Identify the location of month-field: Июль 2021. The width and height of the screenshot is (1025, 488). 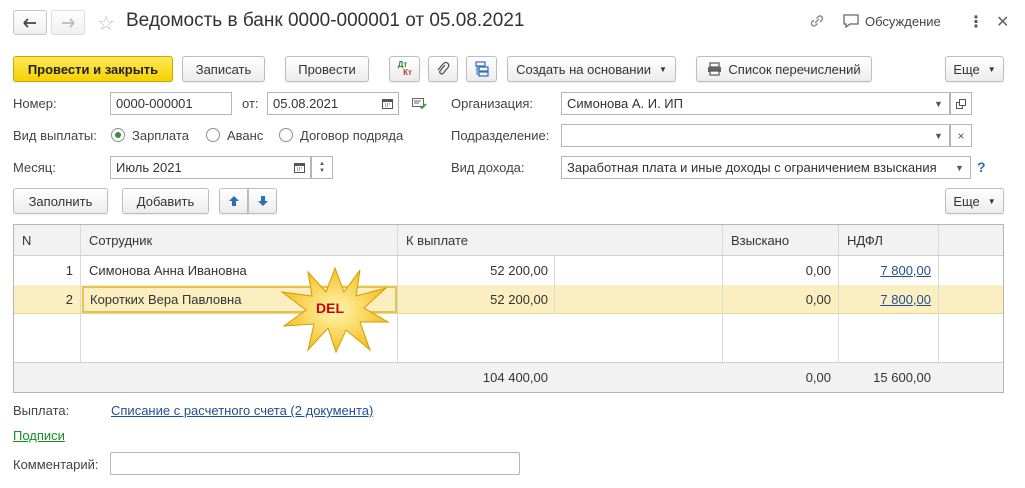
(200, 167).